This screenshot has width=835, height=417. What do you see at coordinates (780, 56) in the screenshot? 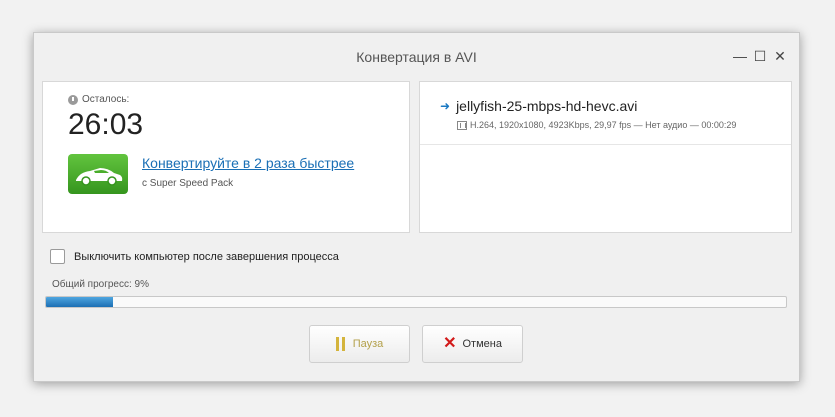
I see `close-button: ✕` at bounding box center [780, 56].